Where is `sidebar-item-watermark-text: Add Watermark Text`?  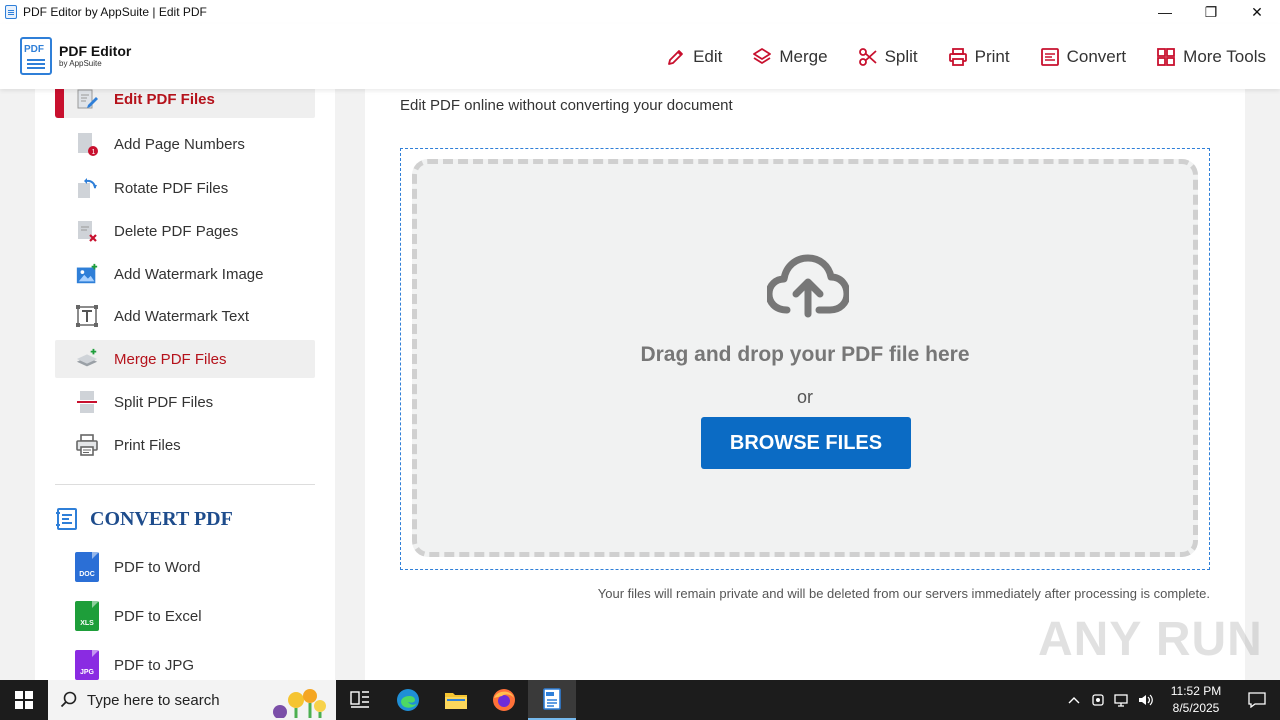
sidebar-item-watermark-text: Add Watermark Text is located at coordinates (185, 316).